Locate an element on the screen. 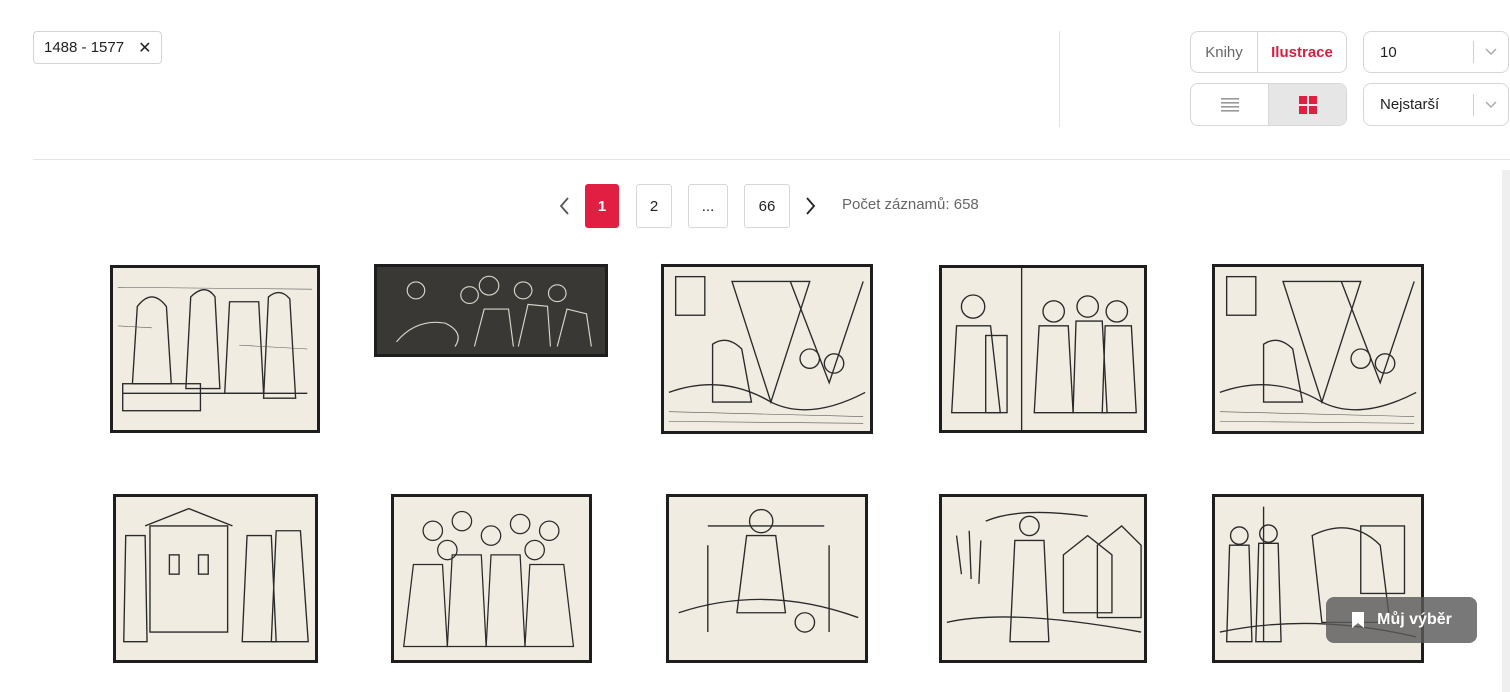  record-count: Počet záznamů: 658 is located at coordinates (910, 204).